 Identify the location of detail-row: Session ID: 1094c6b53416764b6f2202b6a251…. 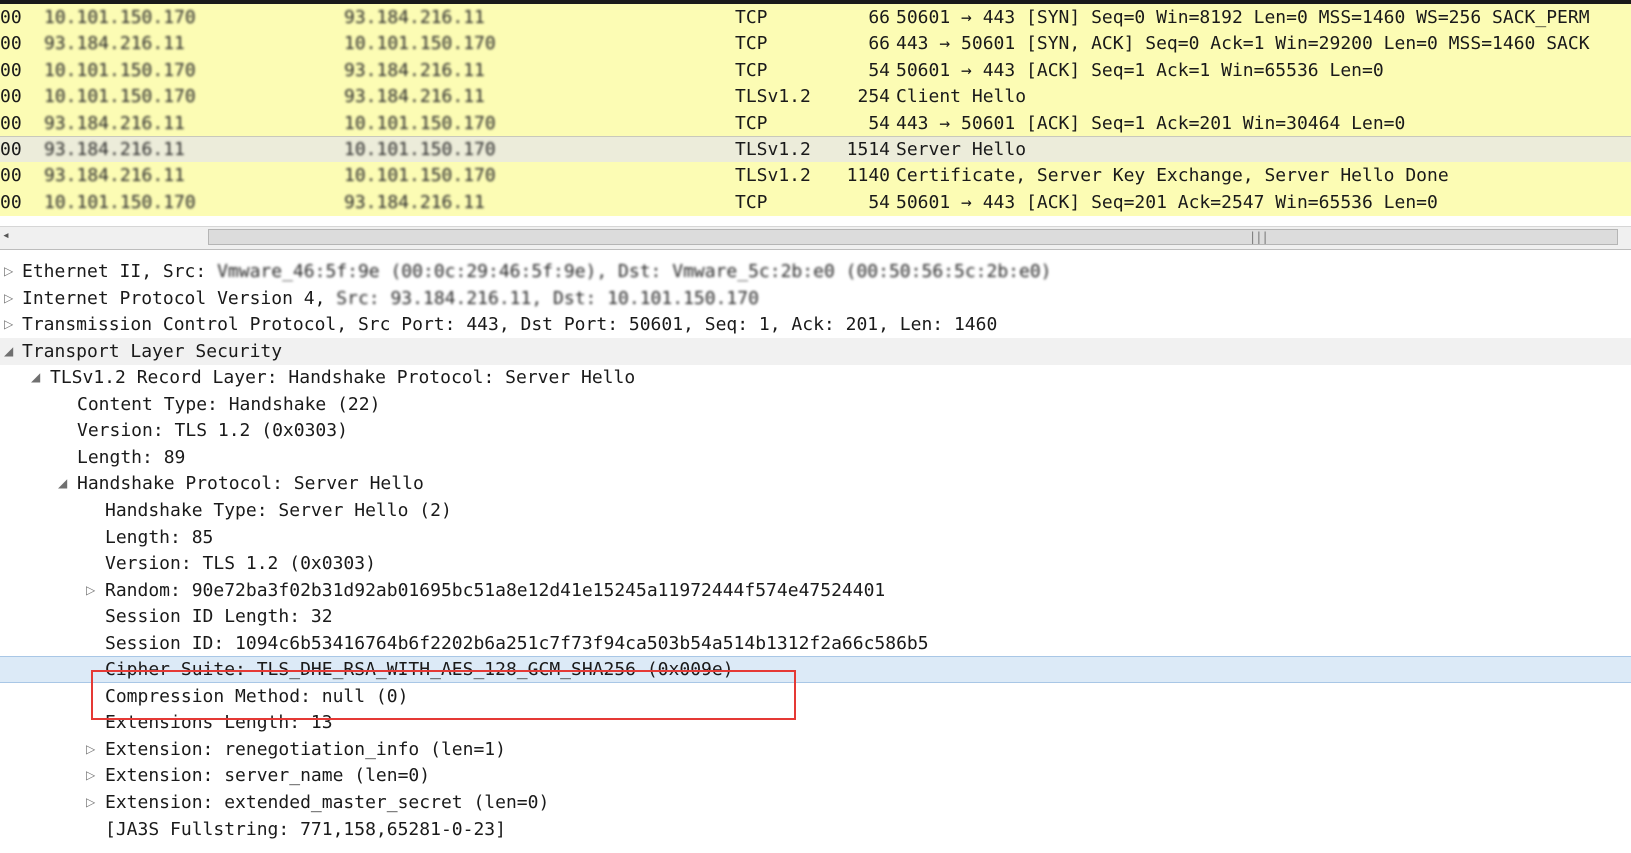
(815, 643).